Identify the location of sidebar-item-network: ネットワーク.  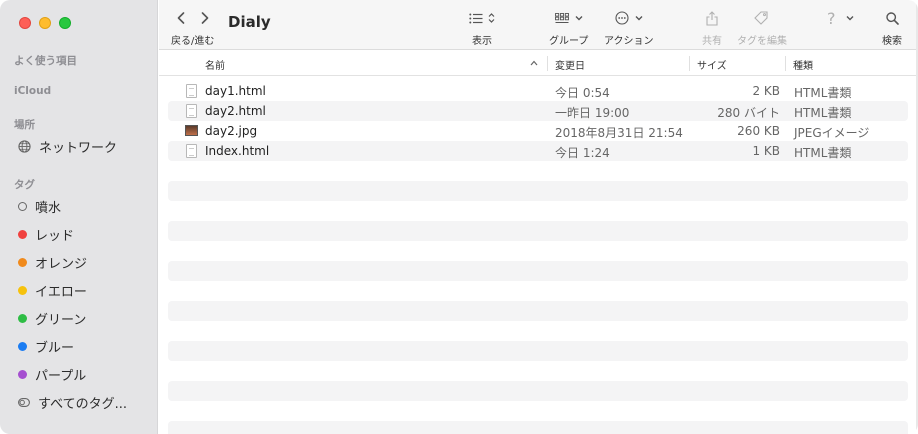
(68, 146).